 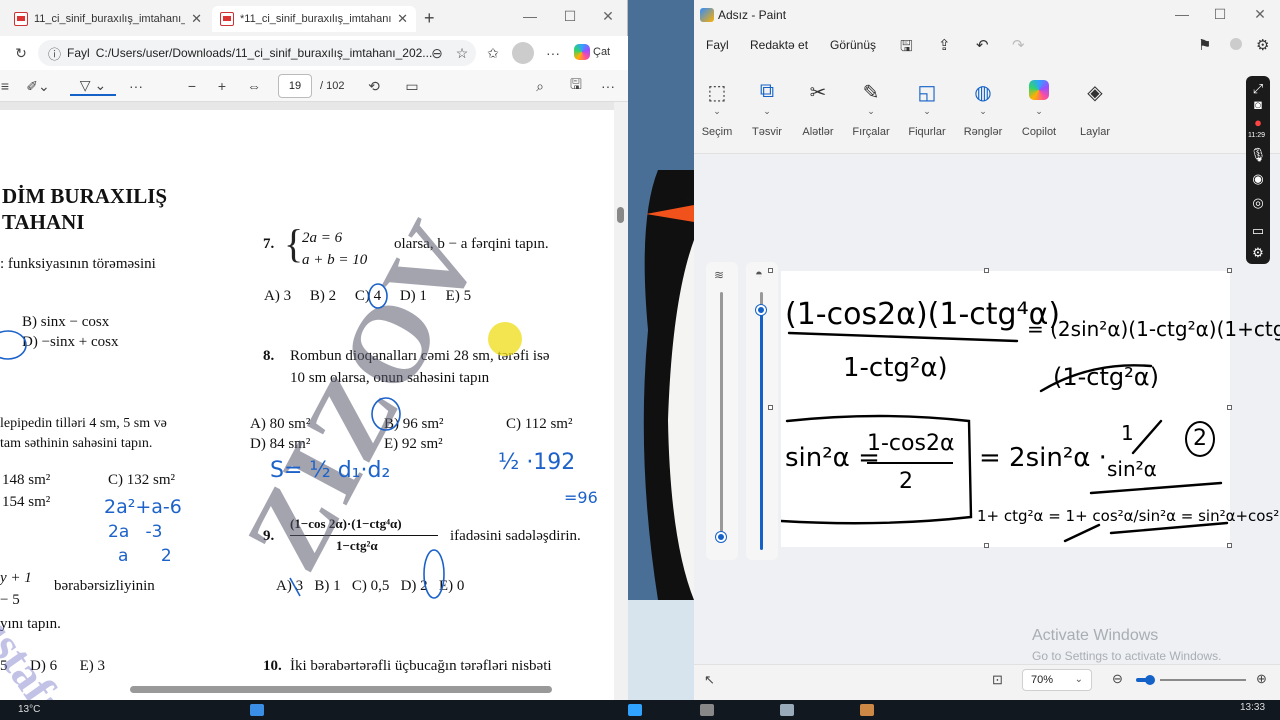 I want to click on highlight-icon: ✐⌄, so click(x=38, y=86).